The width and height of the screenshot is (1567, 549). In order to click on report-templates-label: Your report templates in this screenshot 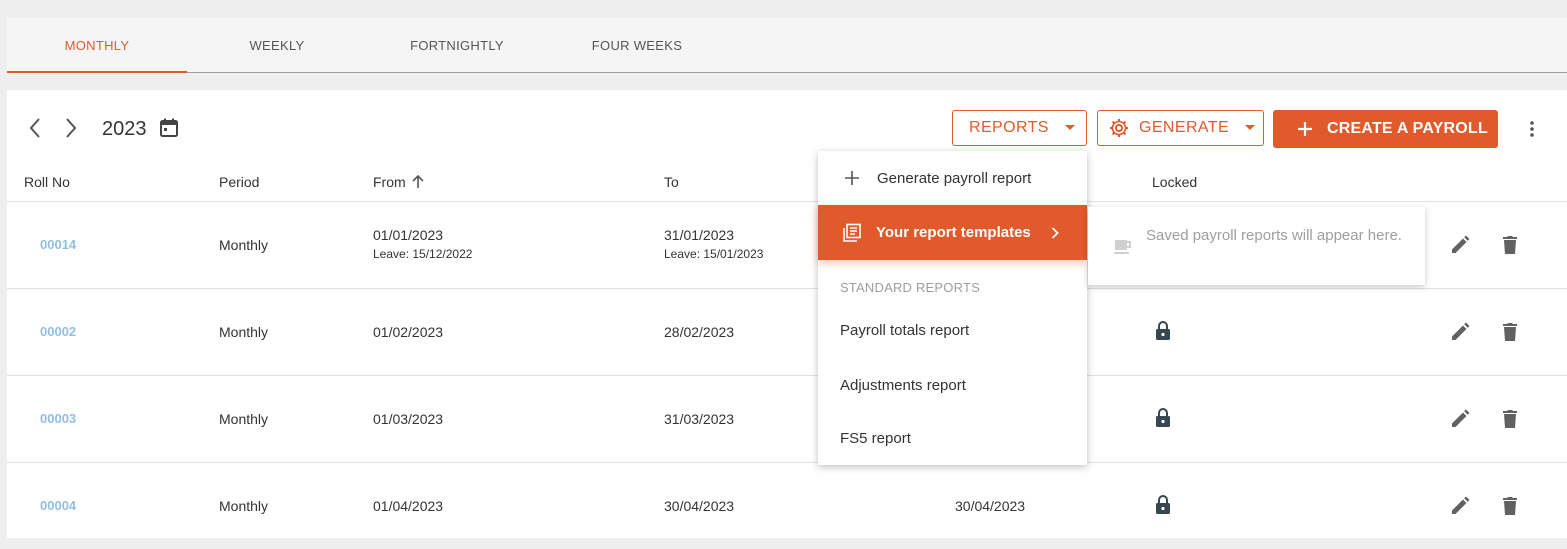, I will do `click(953, 232)`.